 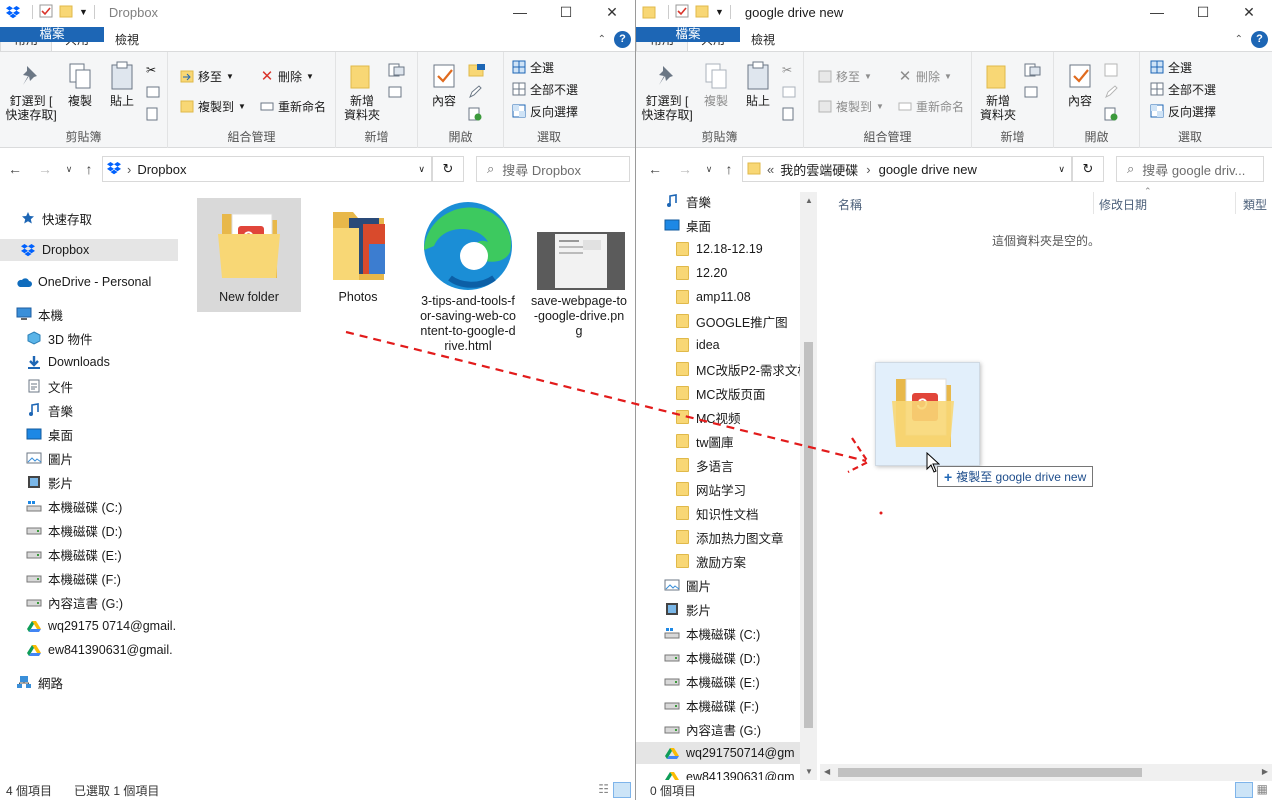 I want to click on nav-item-6: 文件, so click(x=103, y=386).